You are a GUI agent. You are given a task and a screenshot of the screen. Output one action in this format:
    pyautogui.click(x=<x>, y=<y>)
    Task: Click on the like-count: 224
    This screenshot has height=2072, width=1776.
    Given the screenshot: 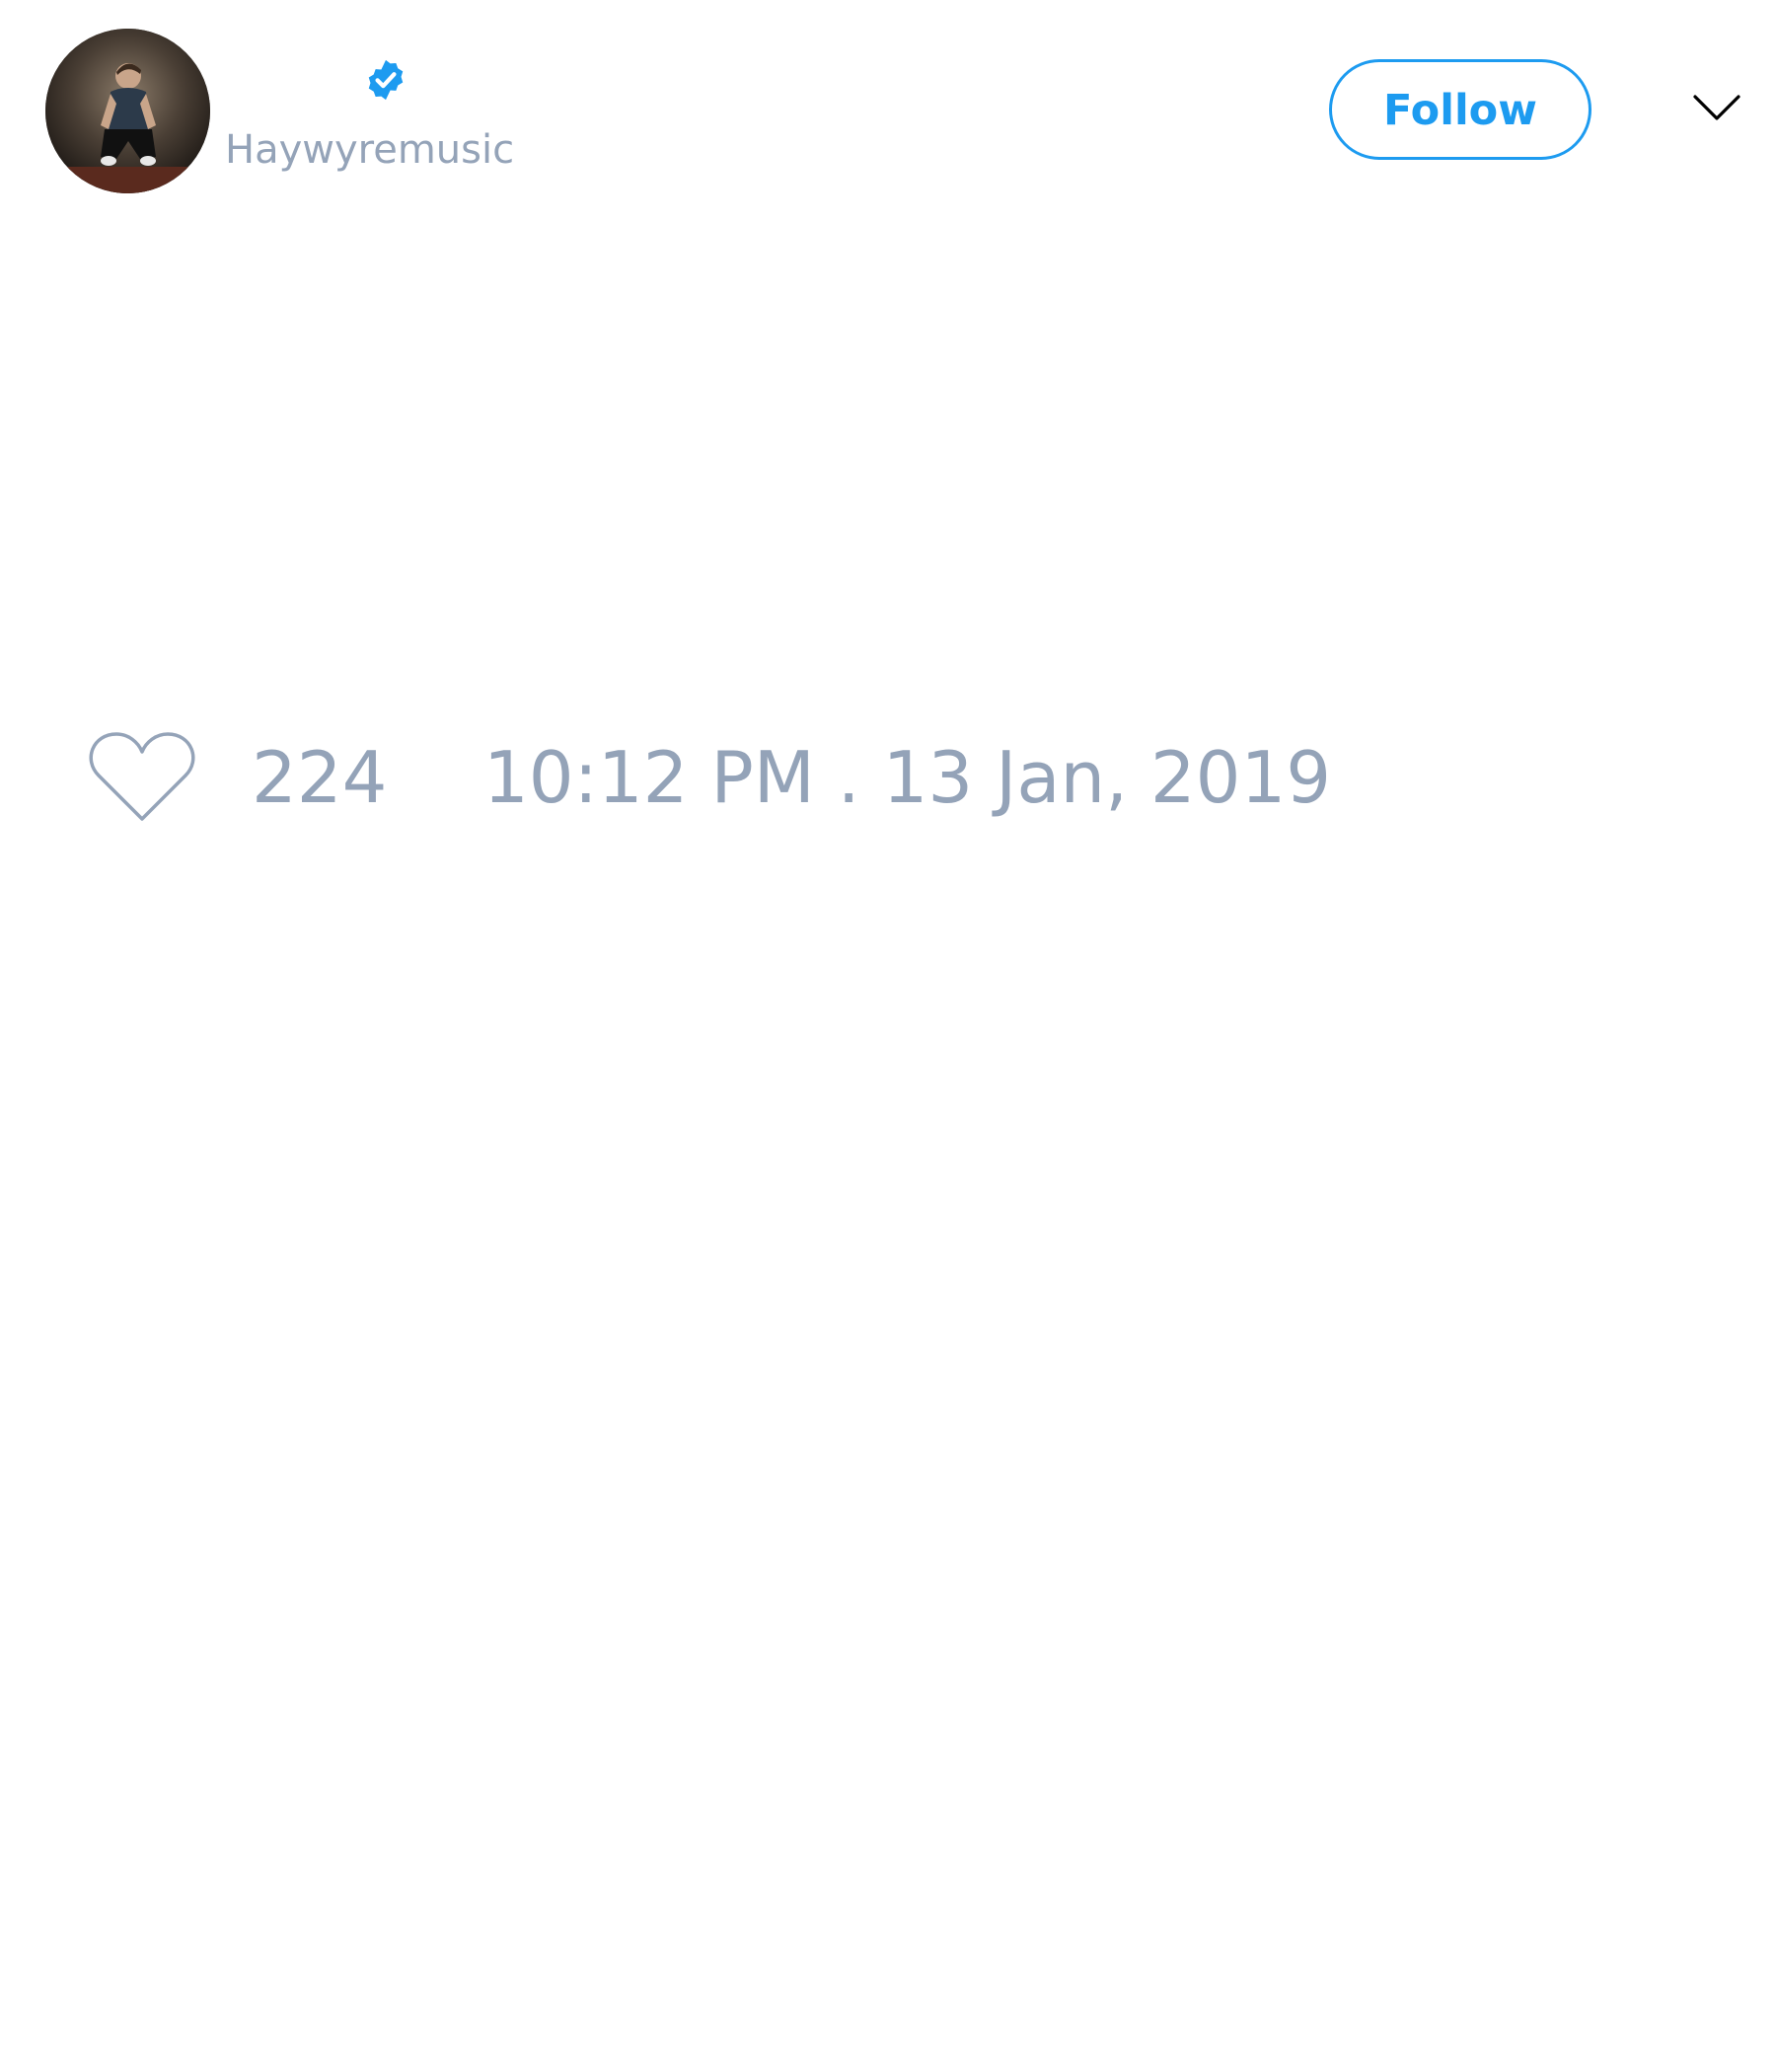 What is the action you would take?
    pyautogui.click(x=320, y=777)
    